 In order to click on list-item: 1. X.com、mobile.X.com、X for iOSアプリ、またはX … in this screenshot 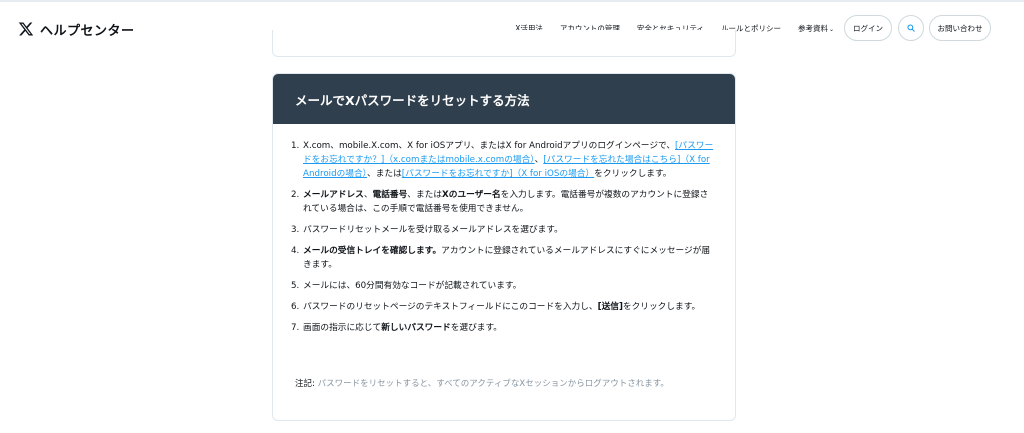, I will do `click(503, 160)`.